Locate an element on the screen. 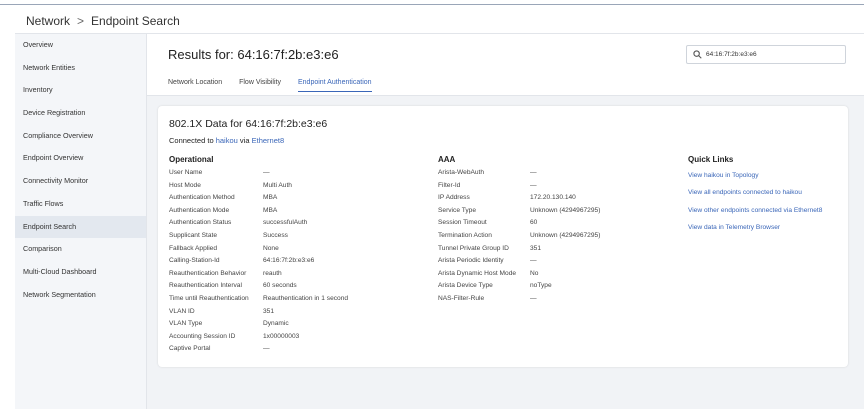 This screenshot has height=409, width=864. operational-value: 64:16:7f:2b:e3:e6 is located at coordinates (289, 261).